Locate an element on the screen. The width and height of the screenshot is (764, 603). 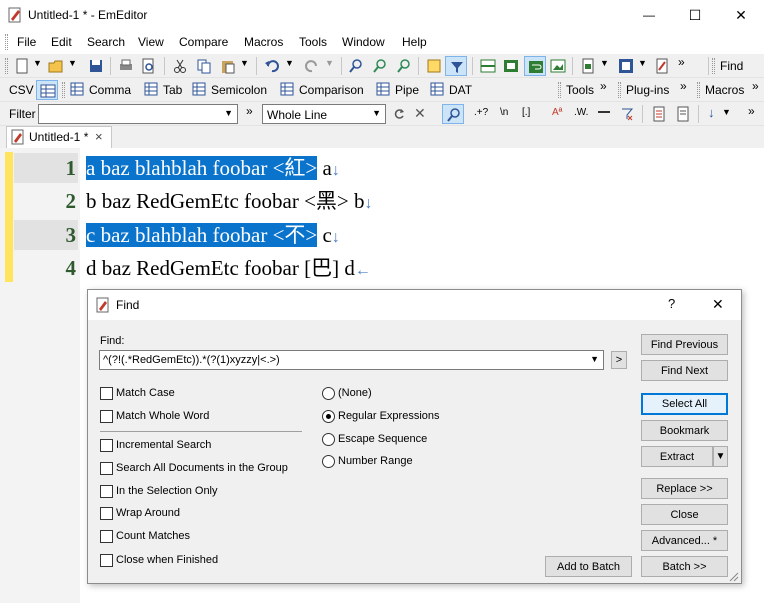
find-icon is located at coordinates (356, 66).